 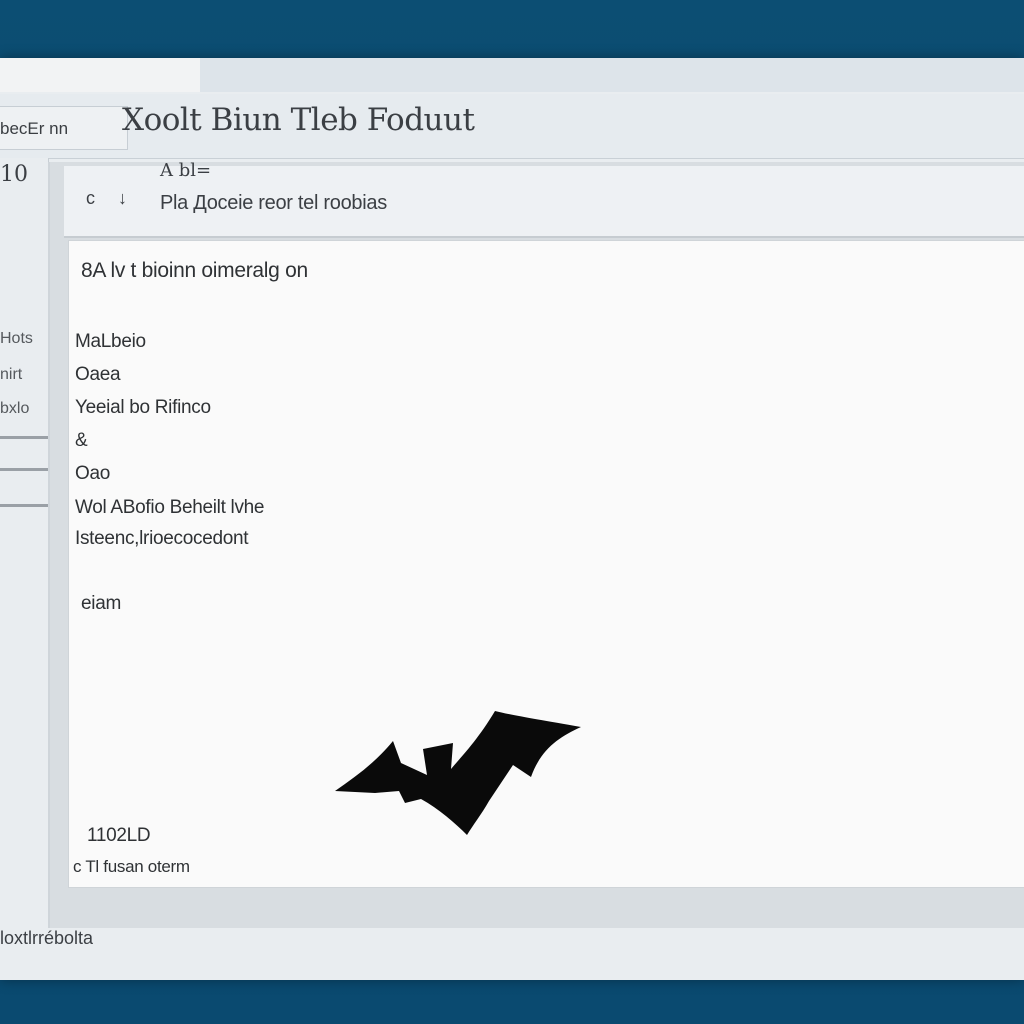 What do you see at coordinates (81, 440) in the screenshot?
I see `document-line: &` at bounding box center [81, 440].